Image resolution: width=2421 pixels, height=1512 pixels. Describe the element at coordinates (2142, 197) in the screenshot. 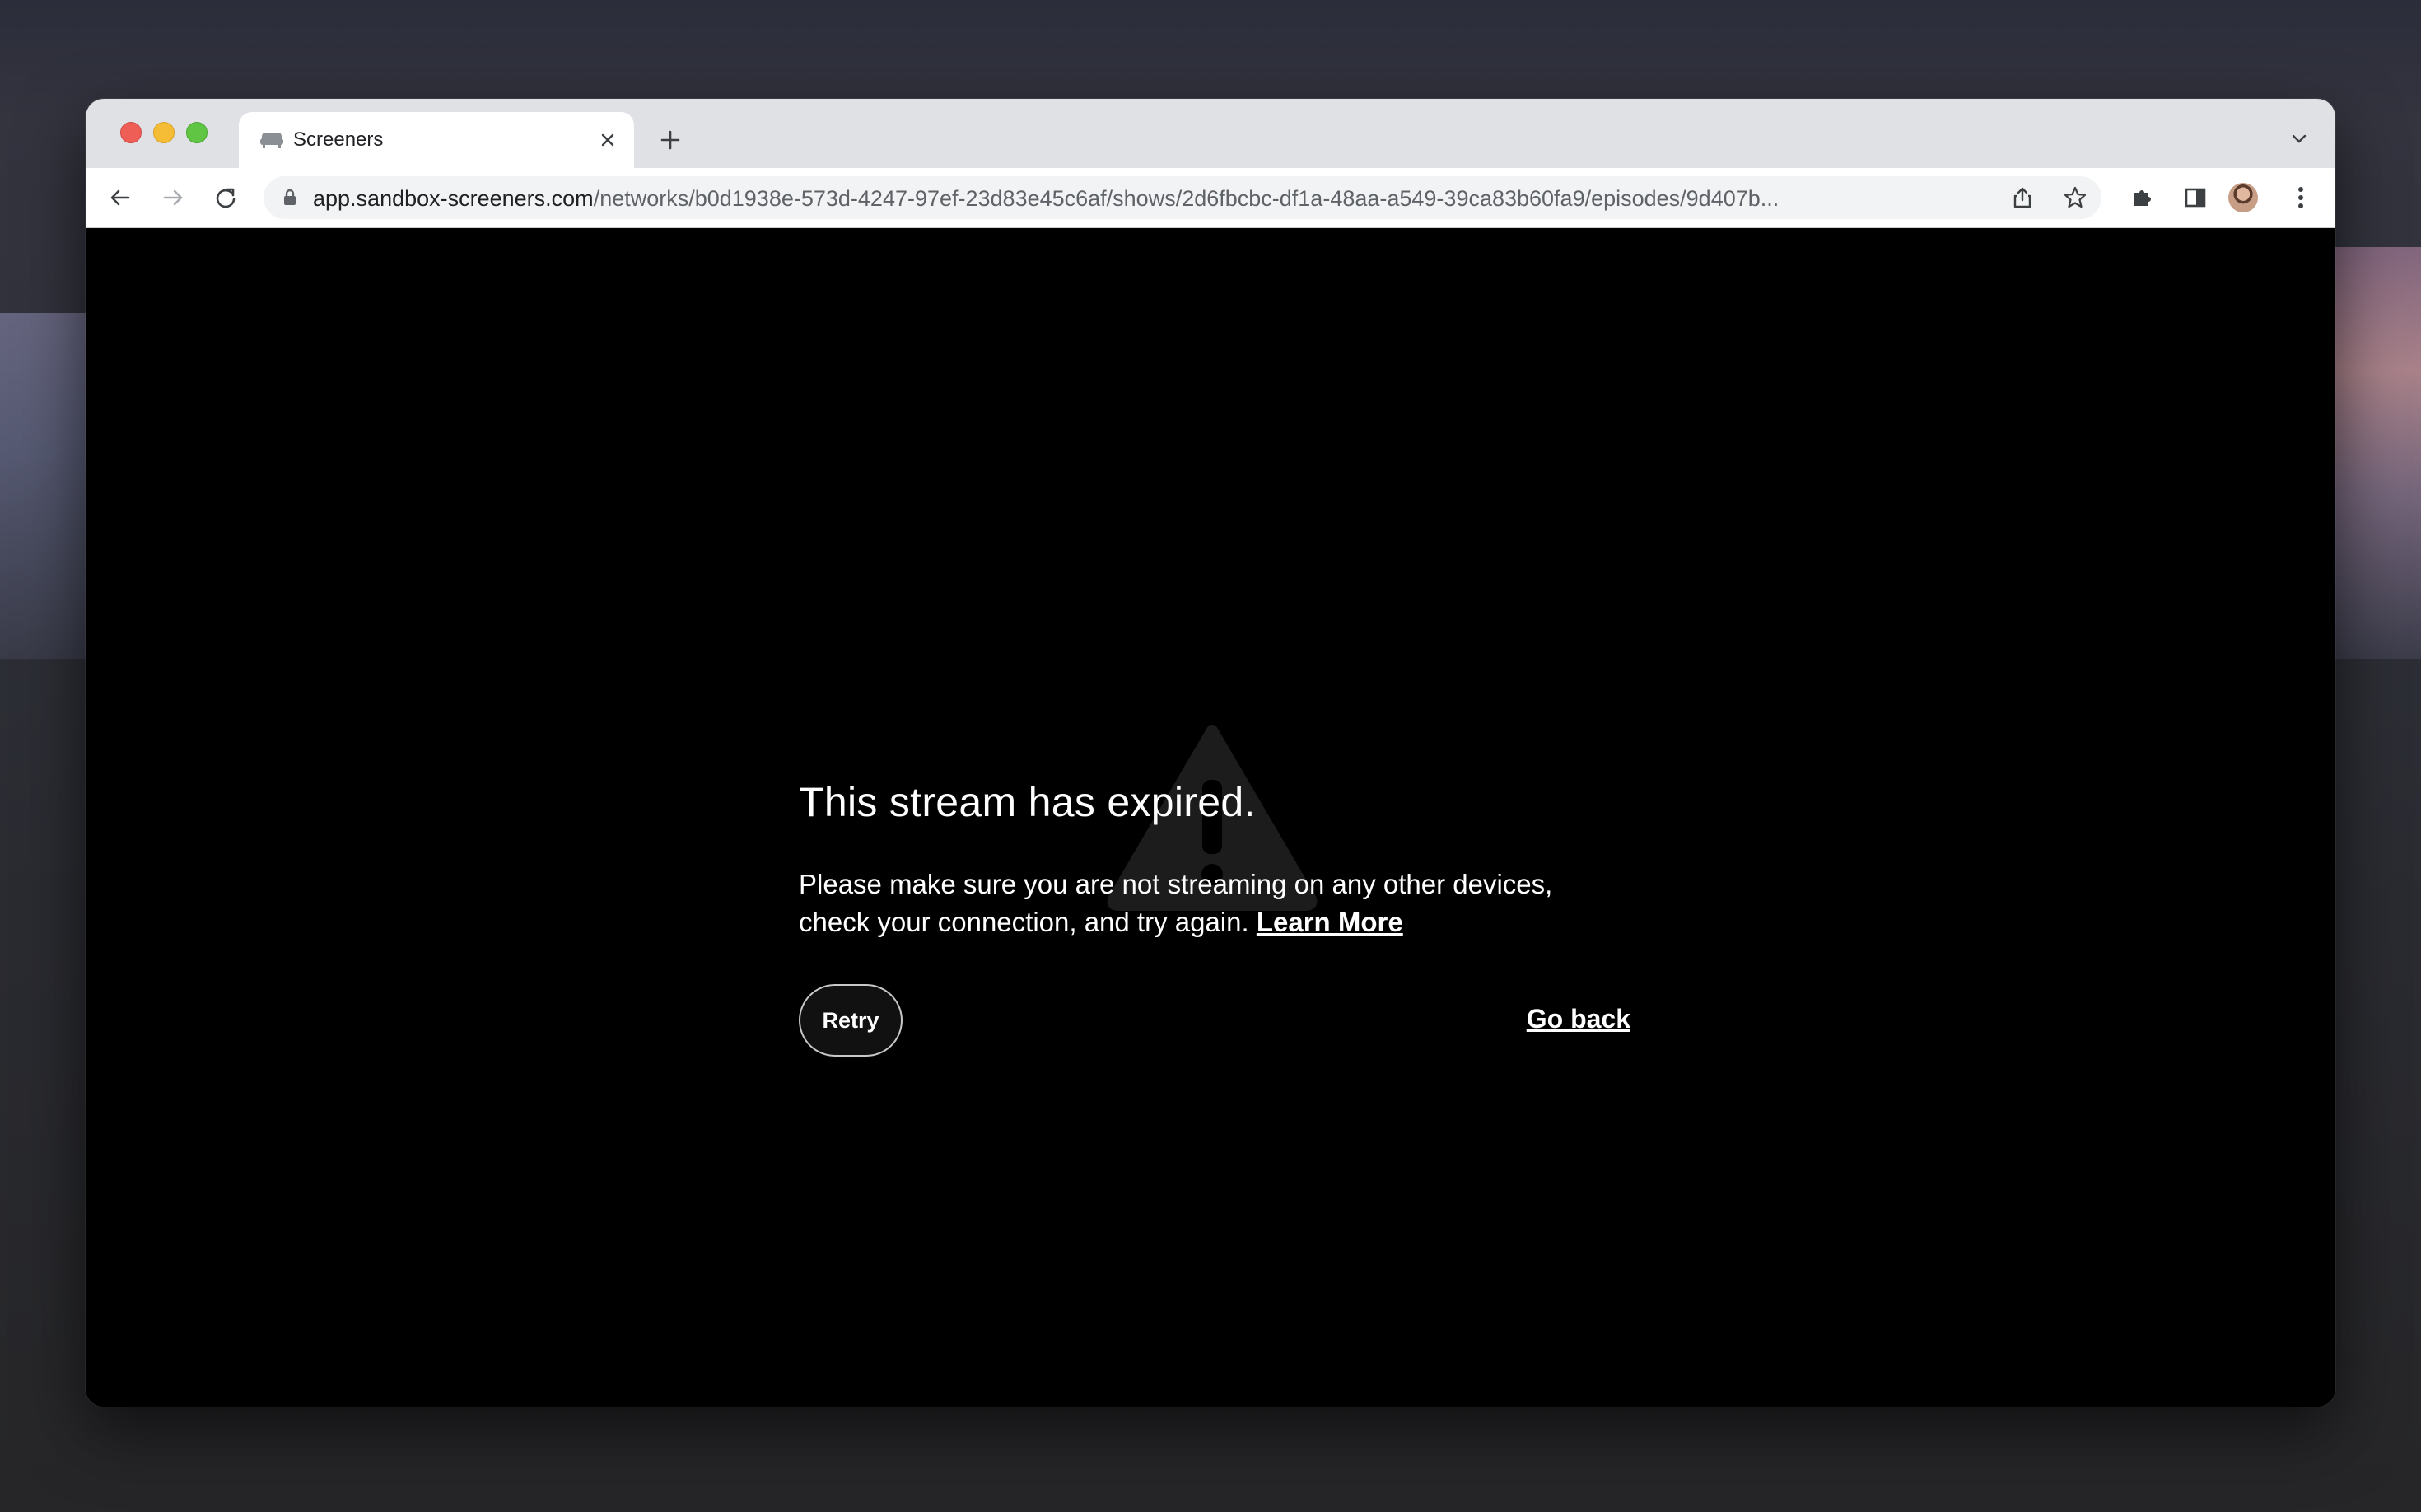

I see `extensions-puzzle-icon` at that location.